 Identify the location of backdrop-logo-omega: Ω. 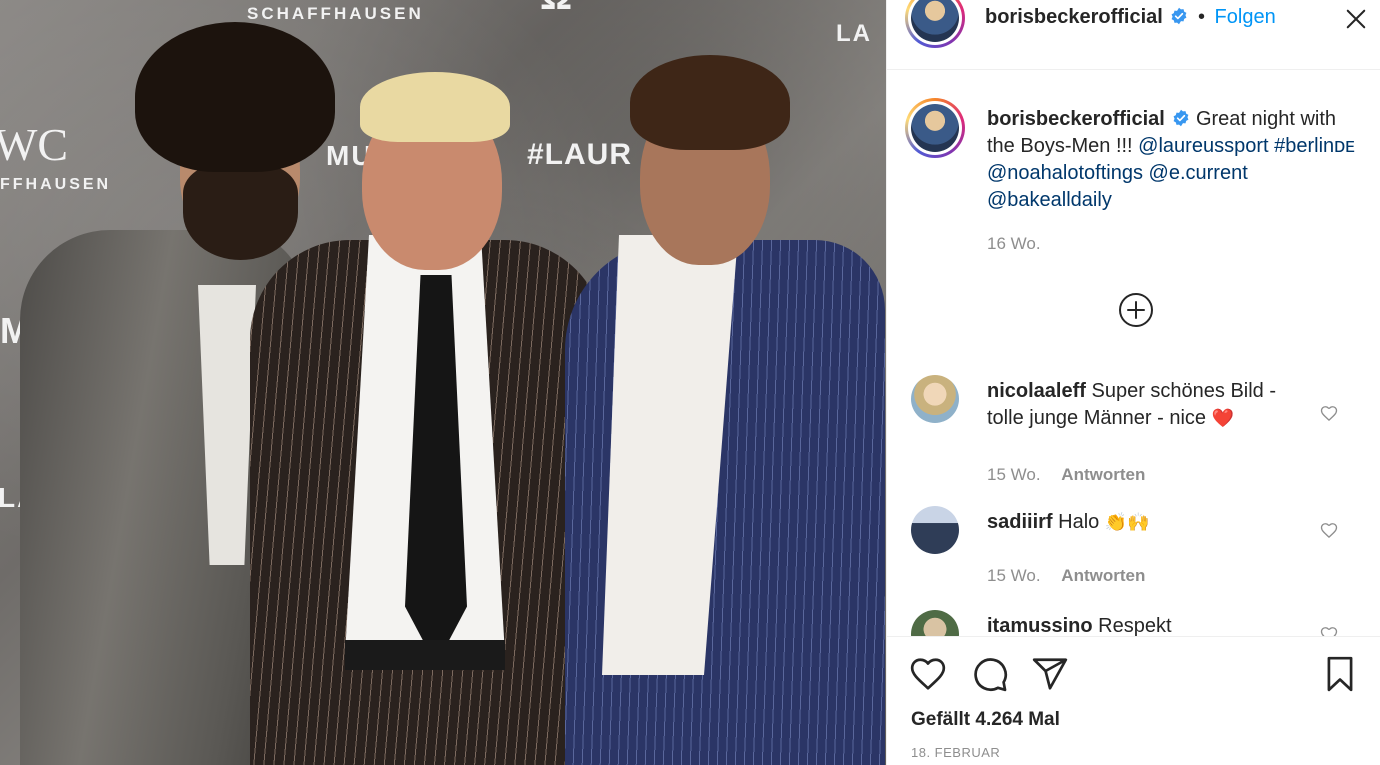
(557, 9).